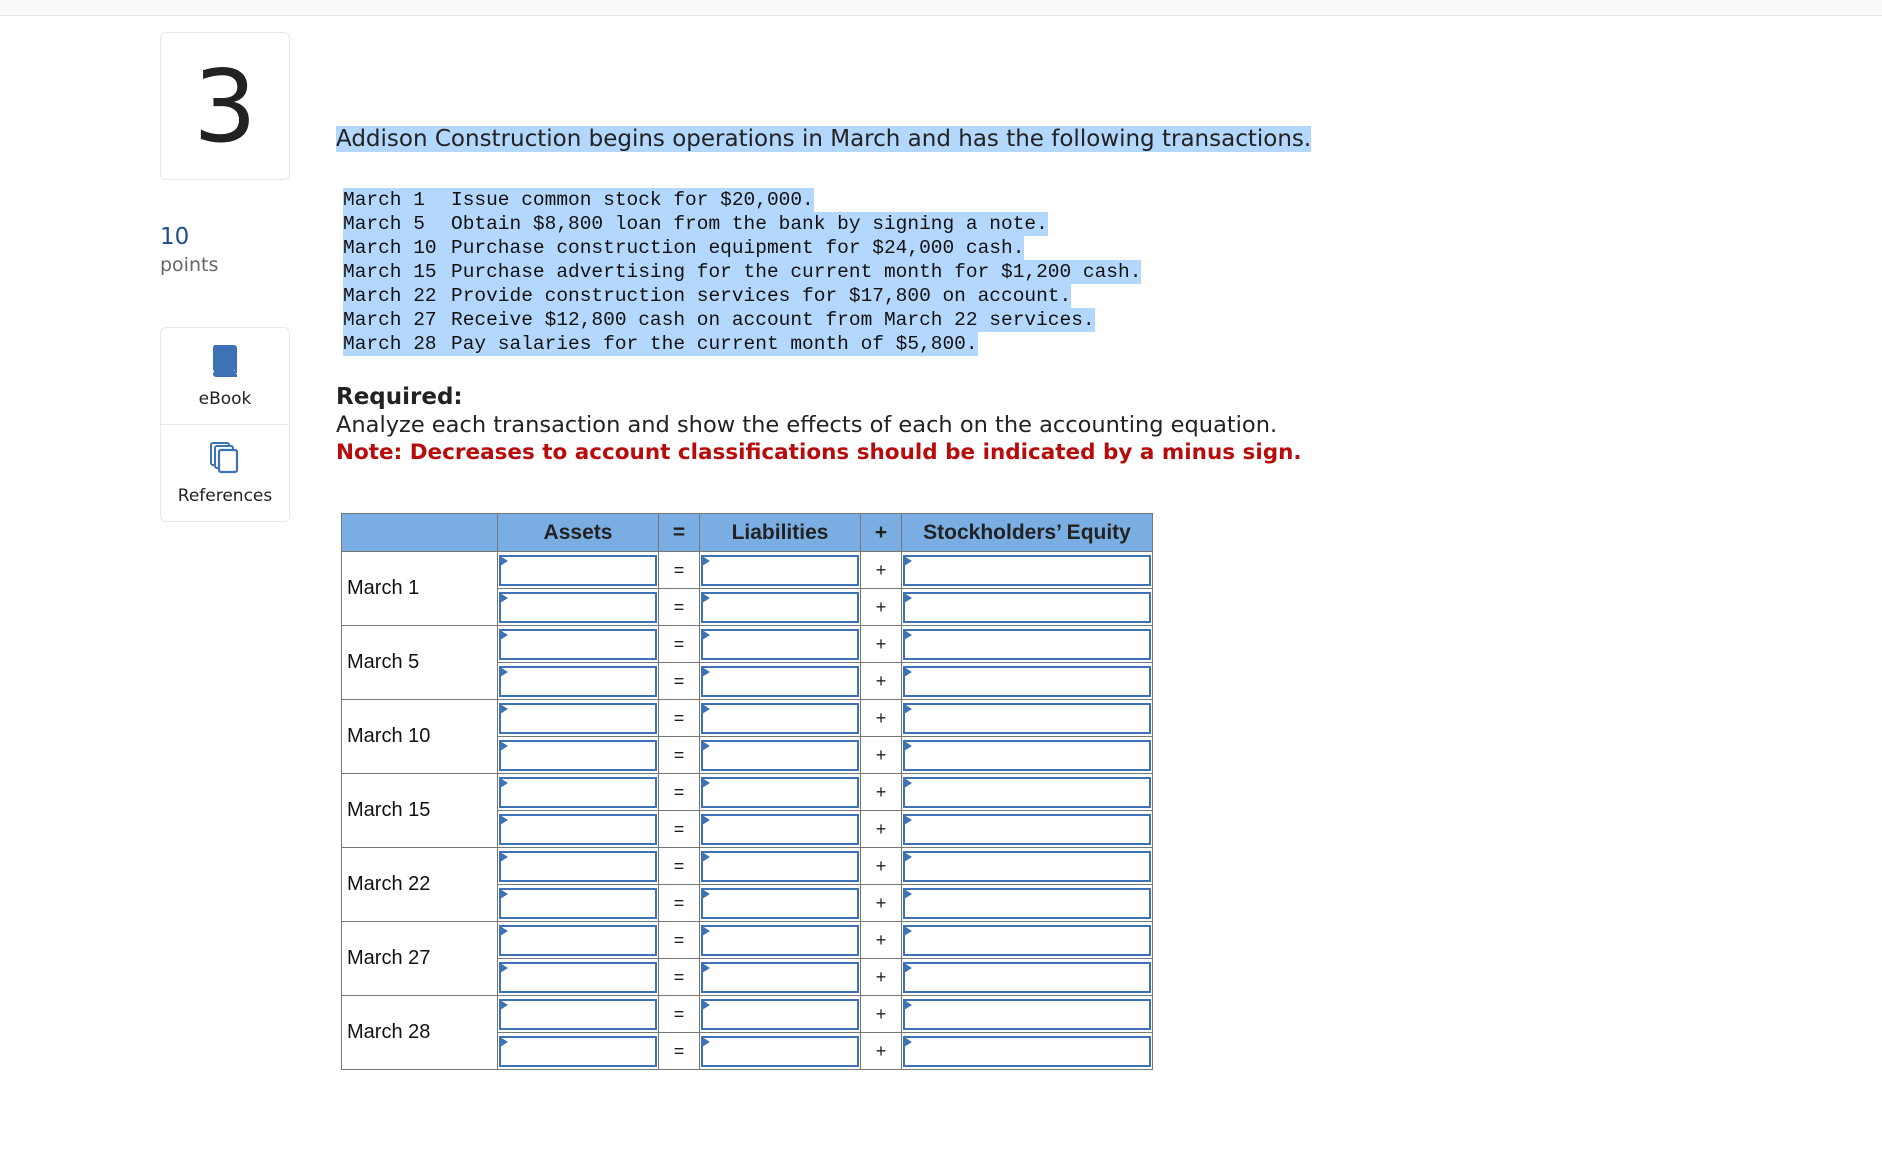  What do you see at coordinates (225, 472) in the screenshot?
I see `references-button: References` at bounding box center [225, 472].